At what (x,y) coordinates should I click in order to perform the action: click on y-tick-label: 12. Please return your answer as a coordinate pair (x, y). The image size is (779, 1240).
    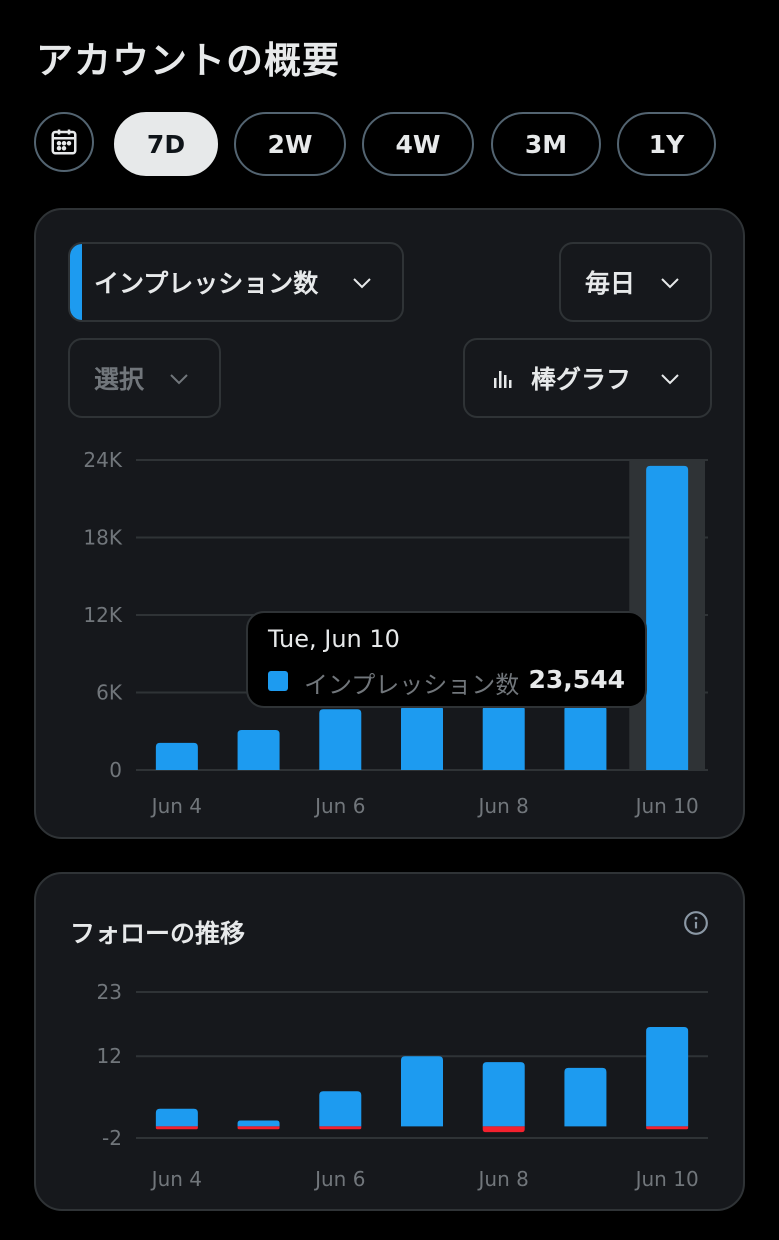
    Looking at the image, I should click on (109, 1056).